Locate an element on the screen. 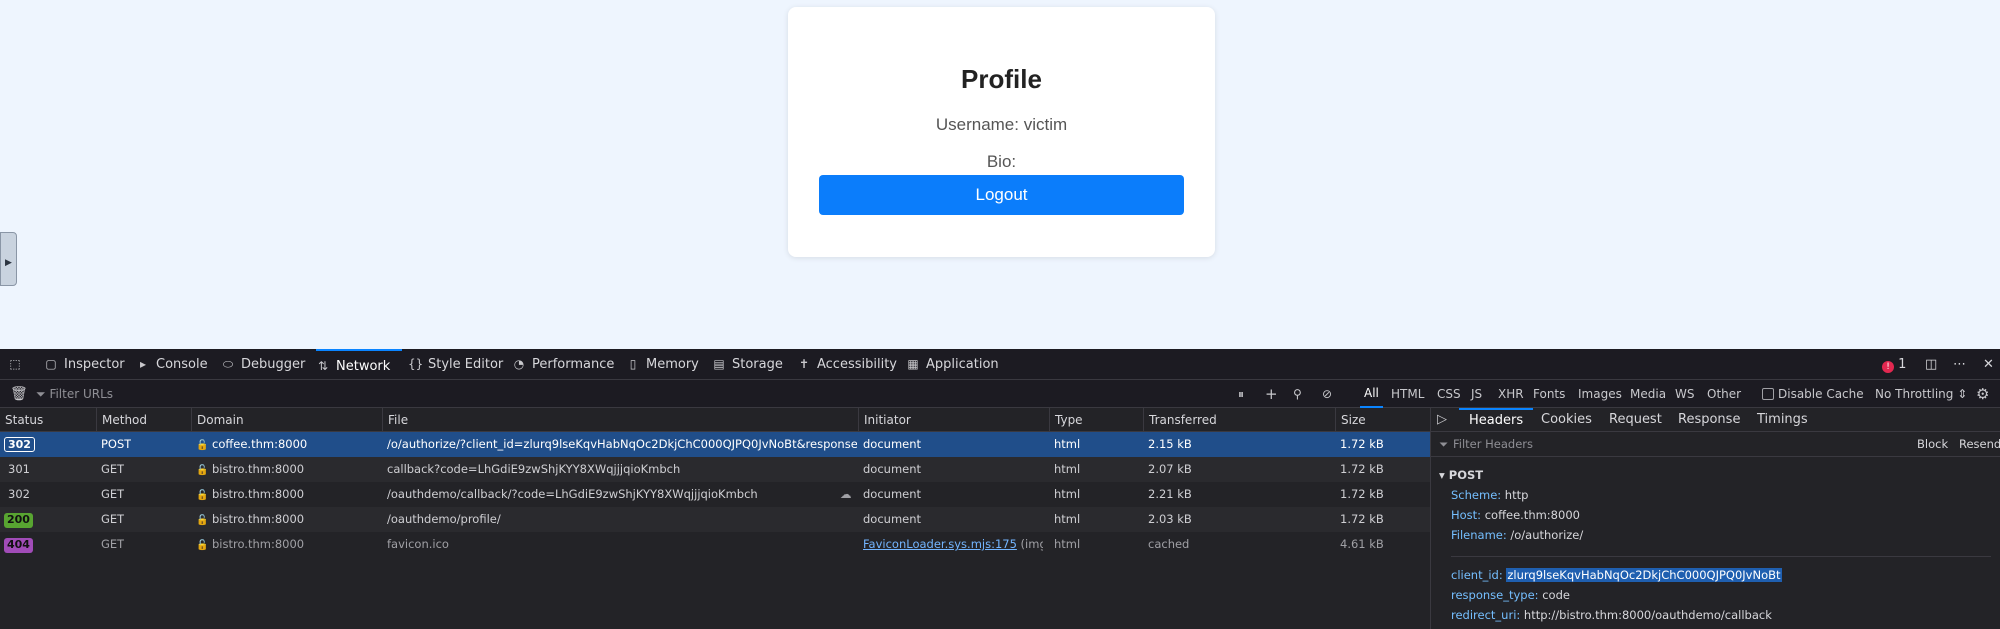 This screenshot has width=2000, height=629. tab-console: ▸ Console is located at coordinates (172, 364).